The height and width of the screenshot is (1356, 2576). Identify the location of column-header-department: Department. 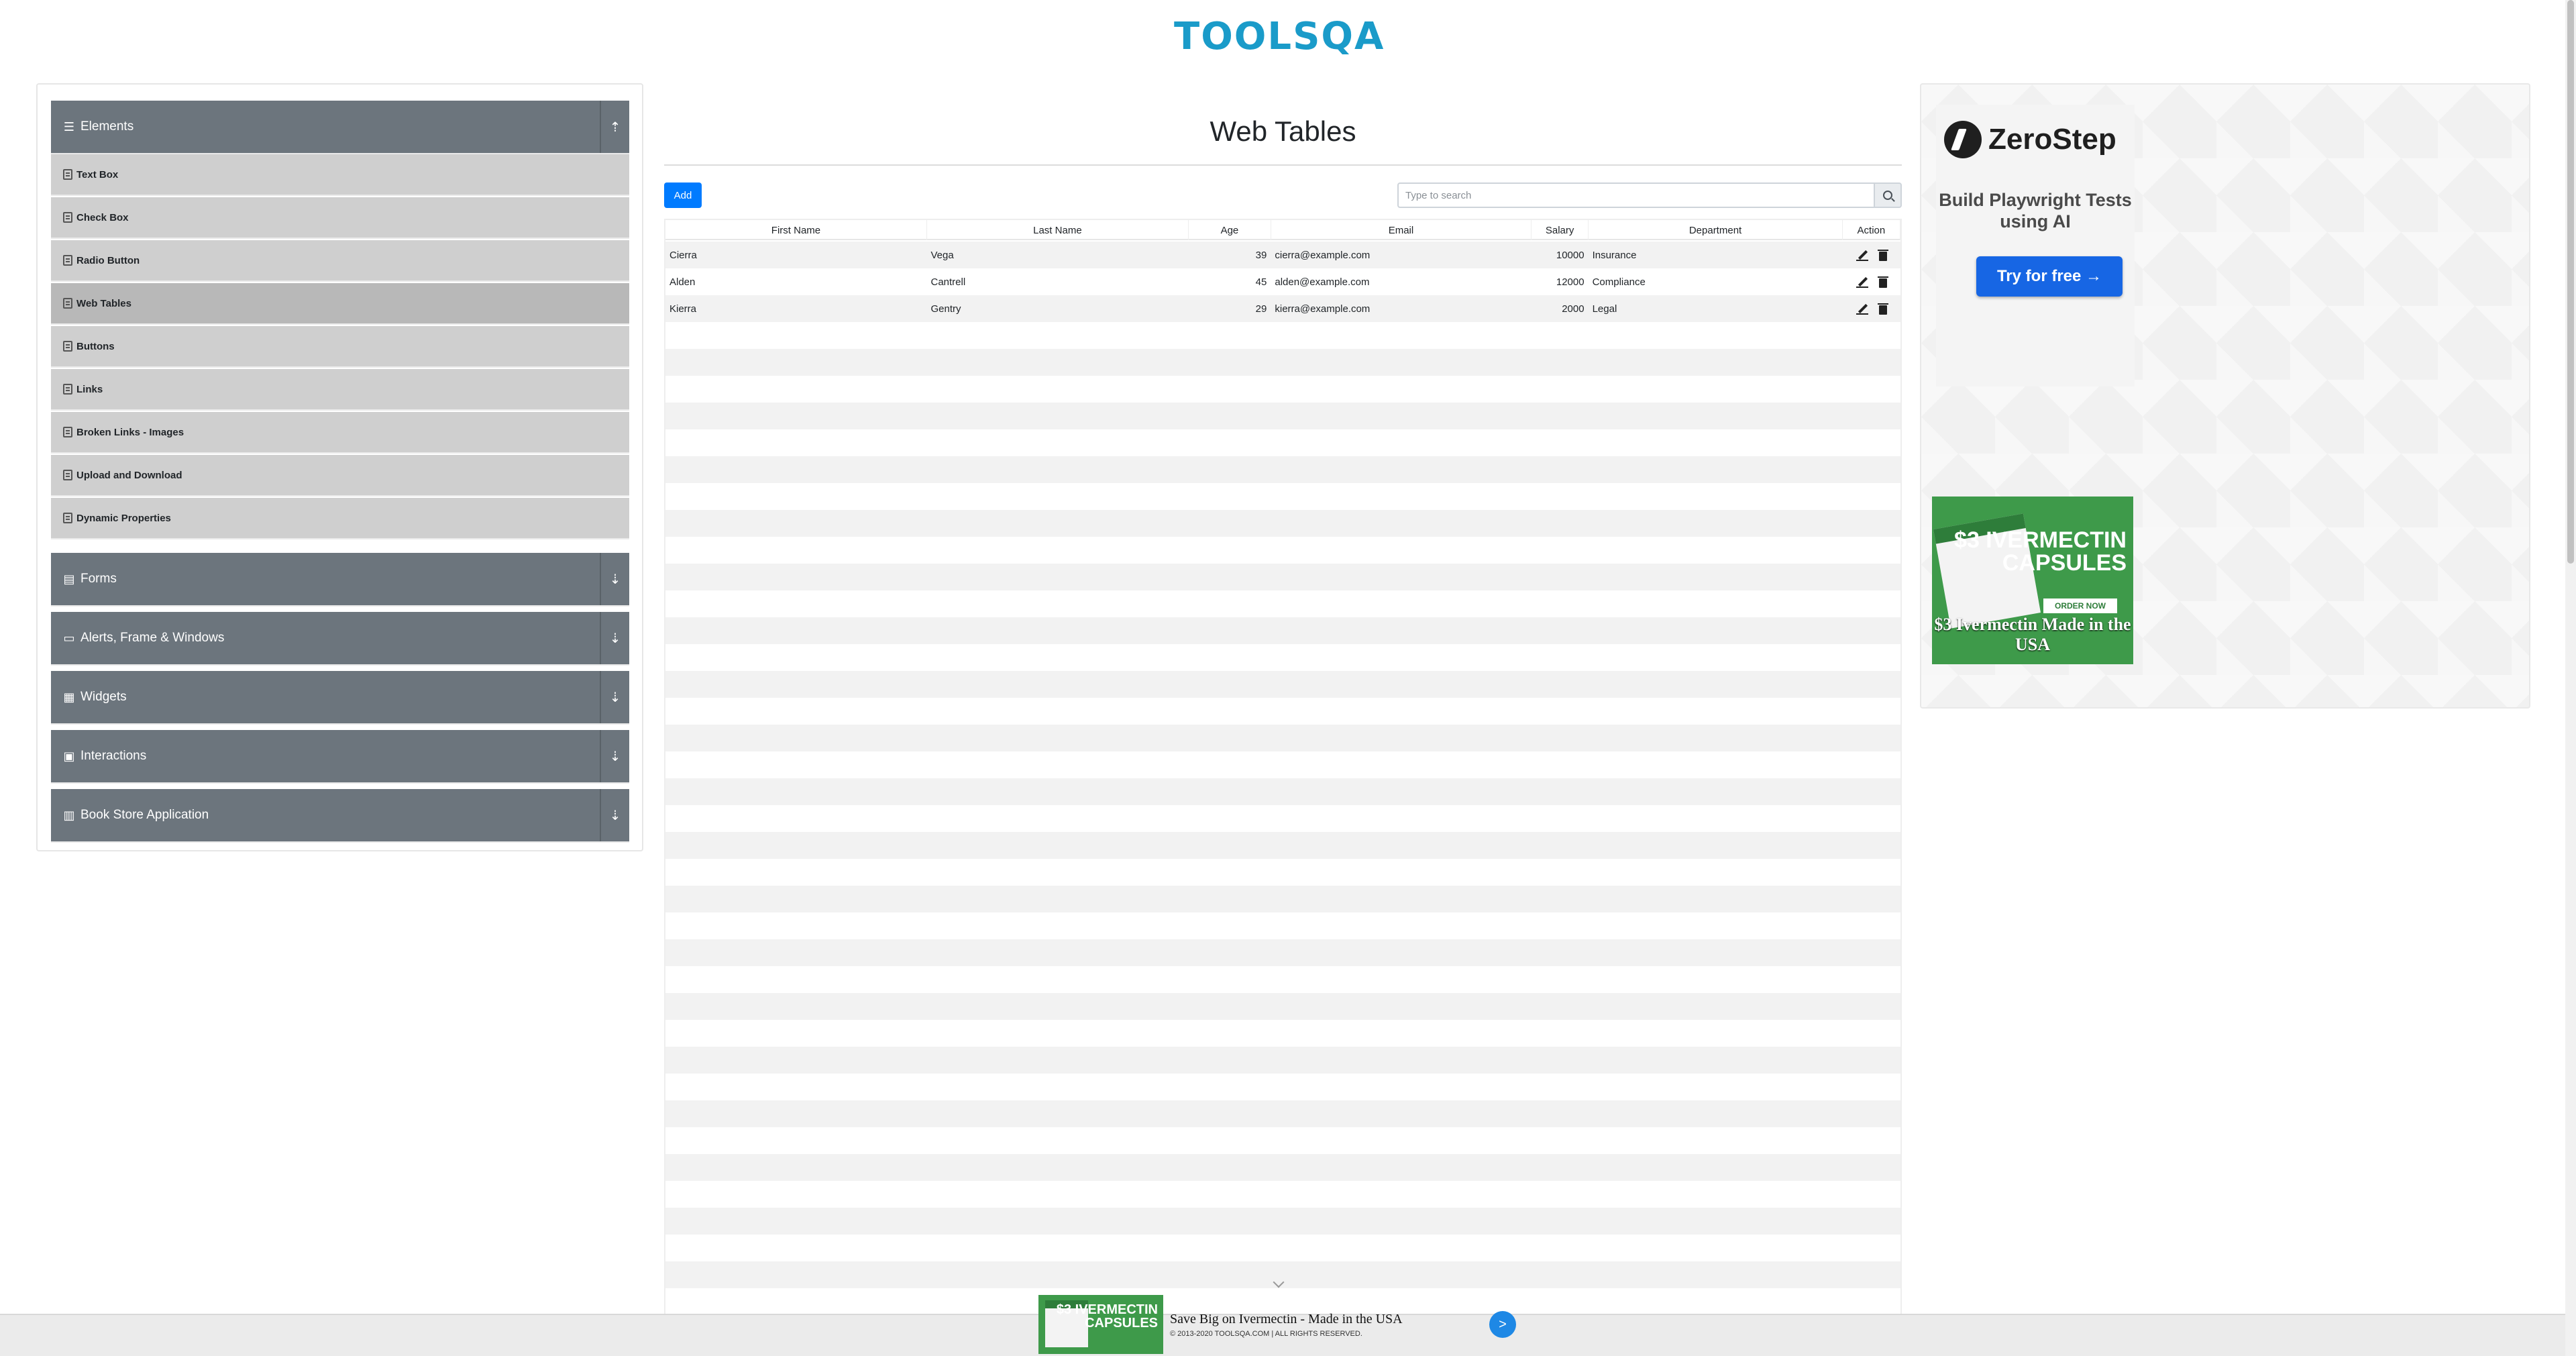
(1716, 230).